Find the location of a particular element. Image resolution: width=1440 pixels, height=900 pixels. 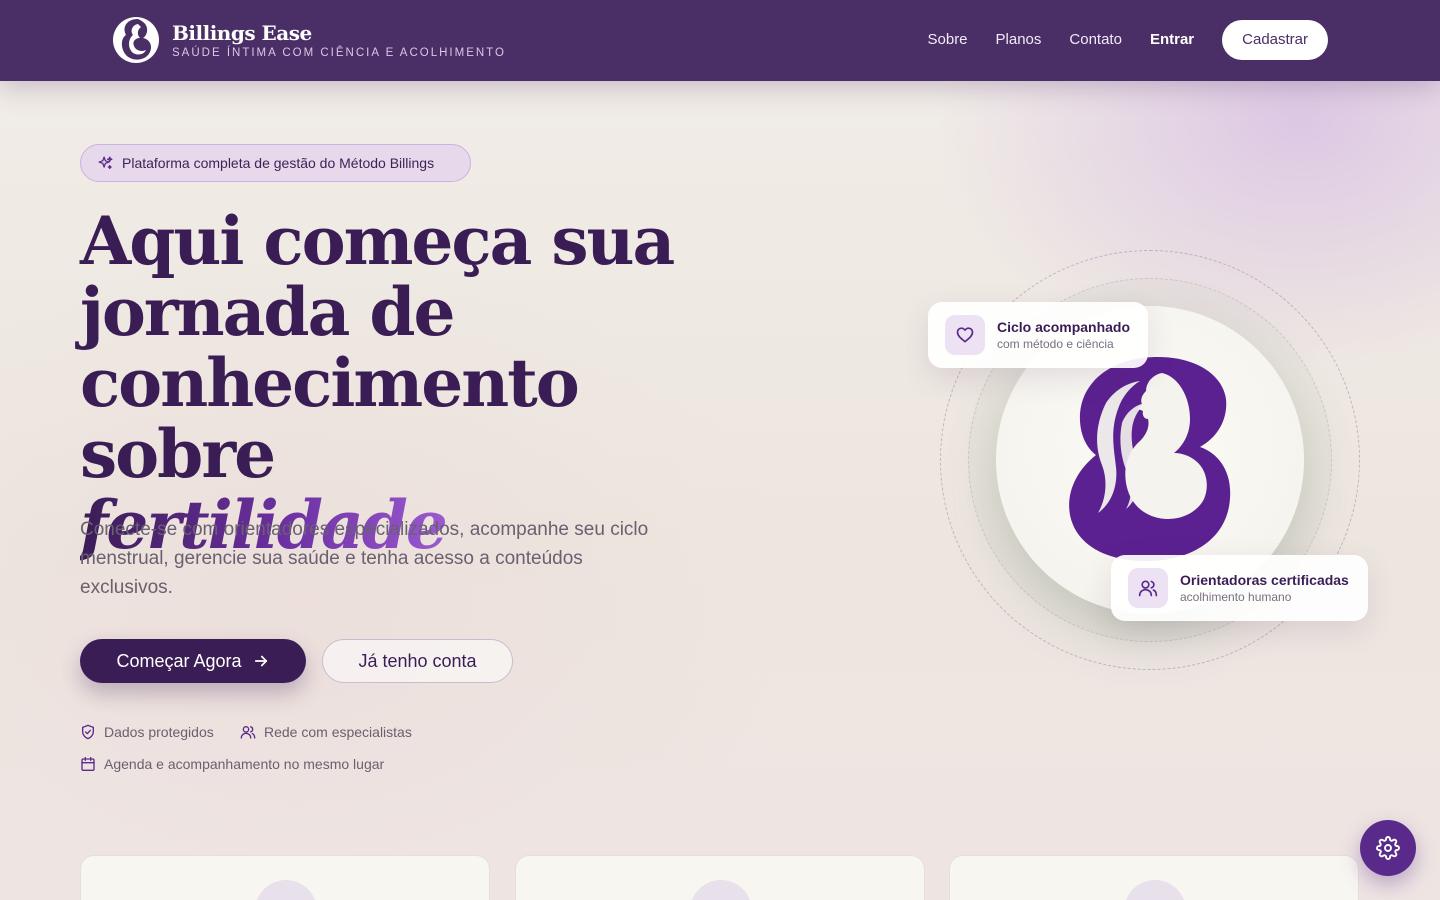

cycle-card-subtitle: com método e ciência is located at coordinates (1055, 344).